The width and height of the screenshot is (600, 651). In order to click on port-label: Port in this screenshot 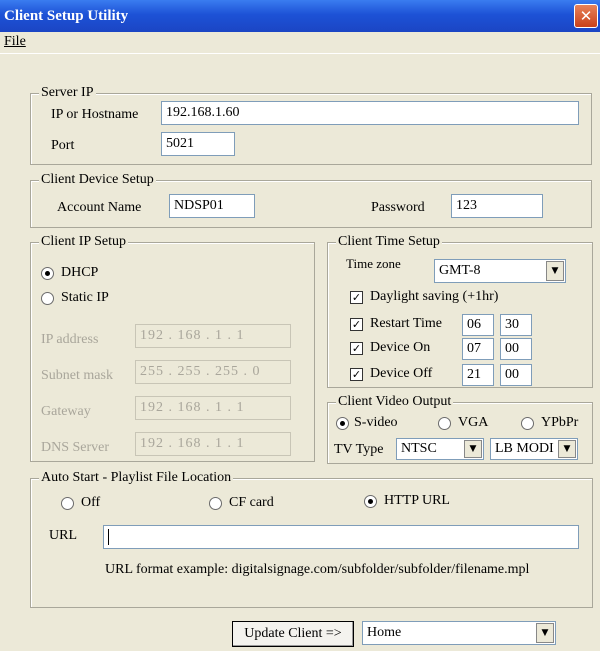, I will do `click(63, 145)`.